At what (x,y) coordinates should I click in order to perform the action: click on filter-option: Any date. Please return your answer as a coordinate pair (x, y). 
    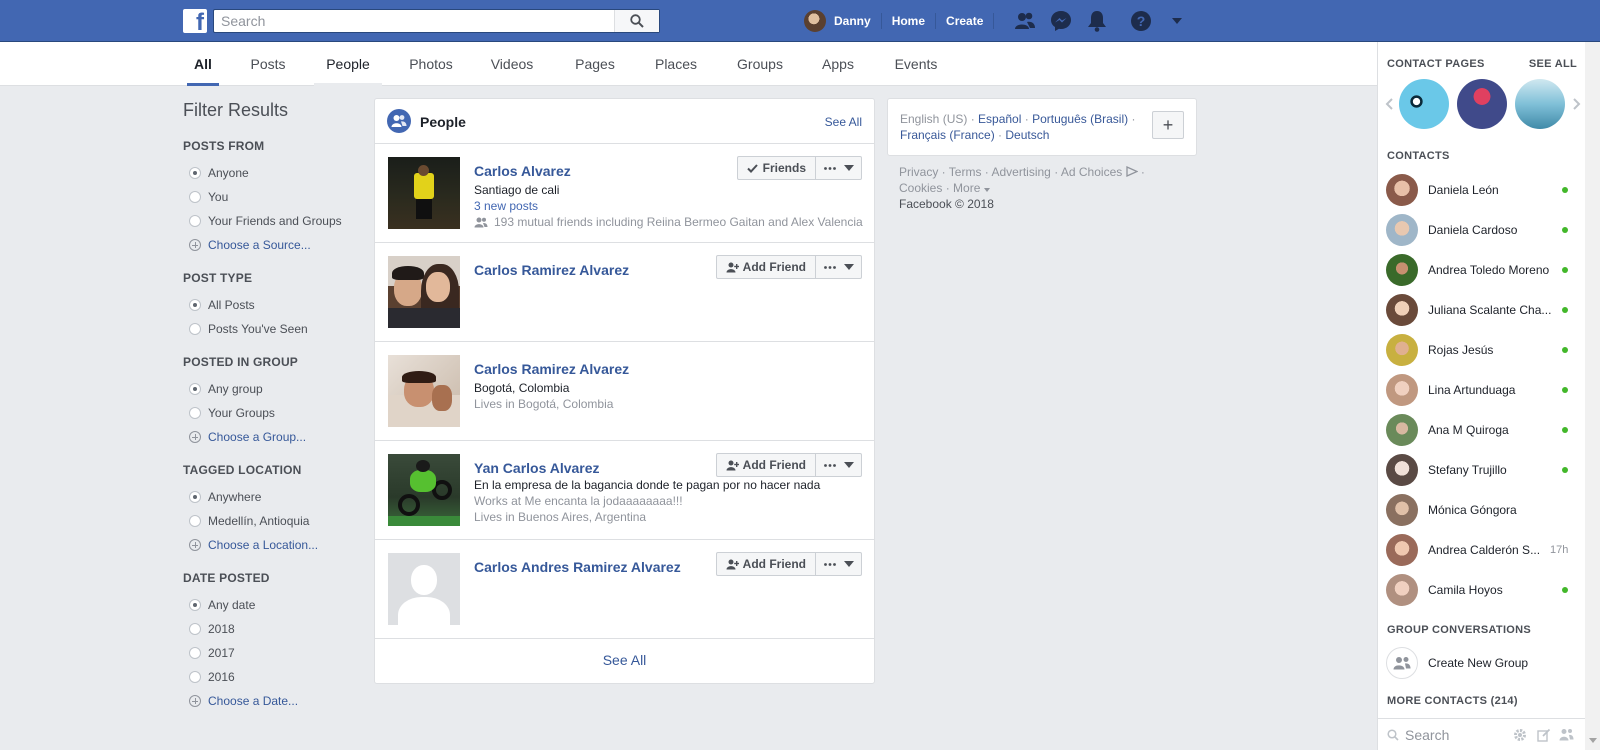
    Looking at the image, I should click on (270, 605).